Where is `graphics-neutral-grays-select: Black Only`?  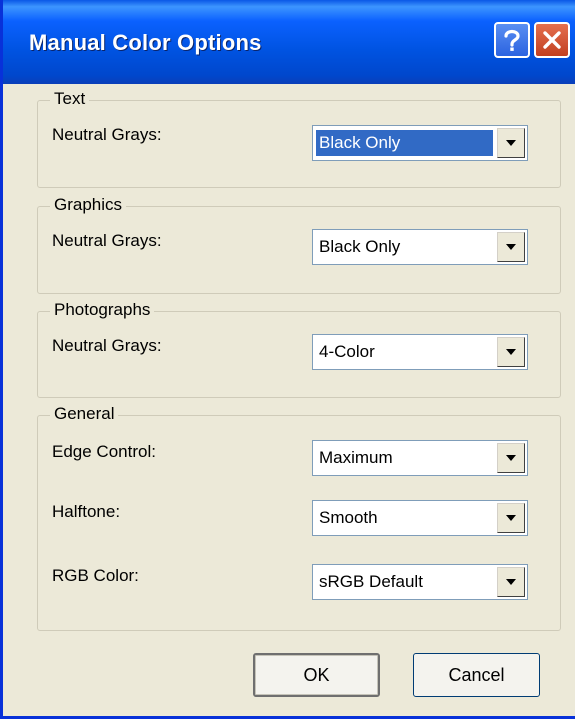
graphics-neutral-grays-select: Black Only is located at coordinates (420, 247).